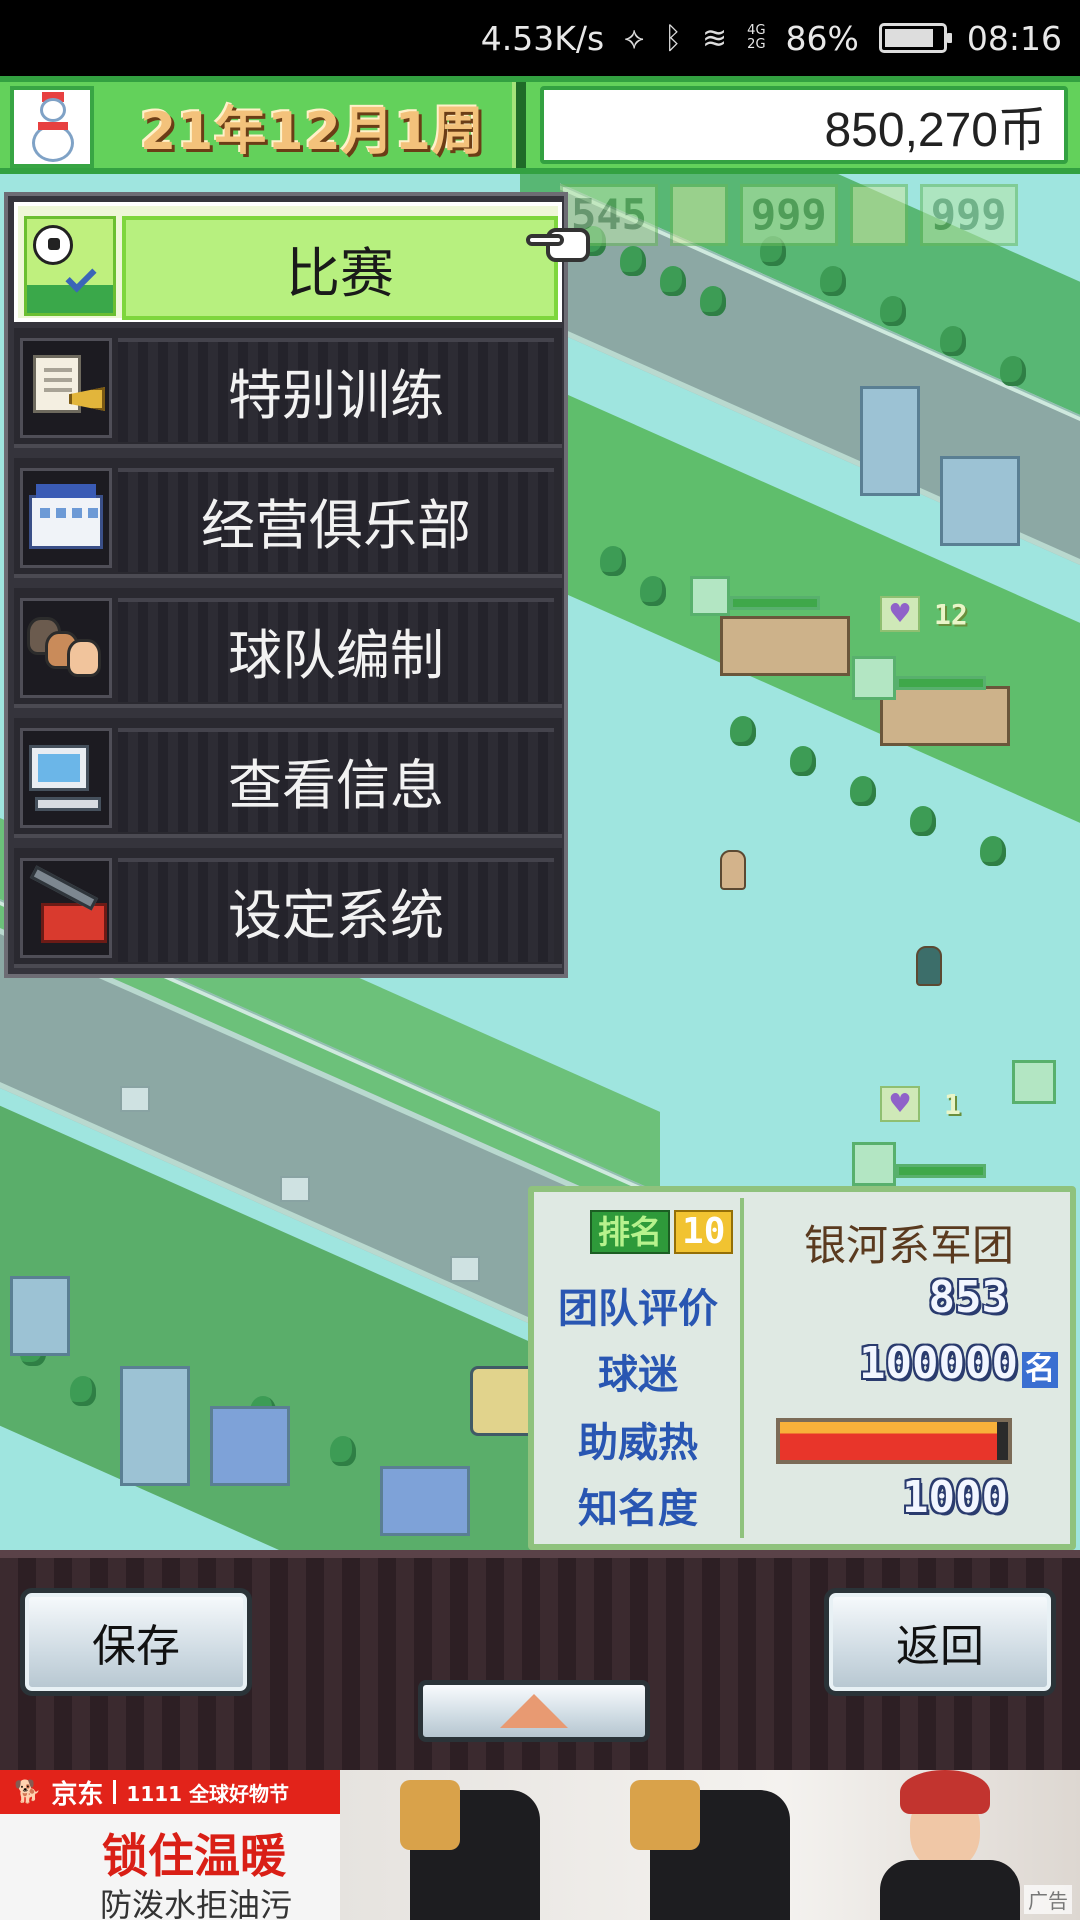 The width and height of the screenshot is (1080, 1920). I want to click on ad-photo, so click(710, 1845).